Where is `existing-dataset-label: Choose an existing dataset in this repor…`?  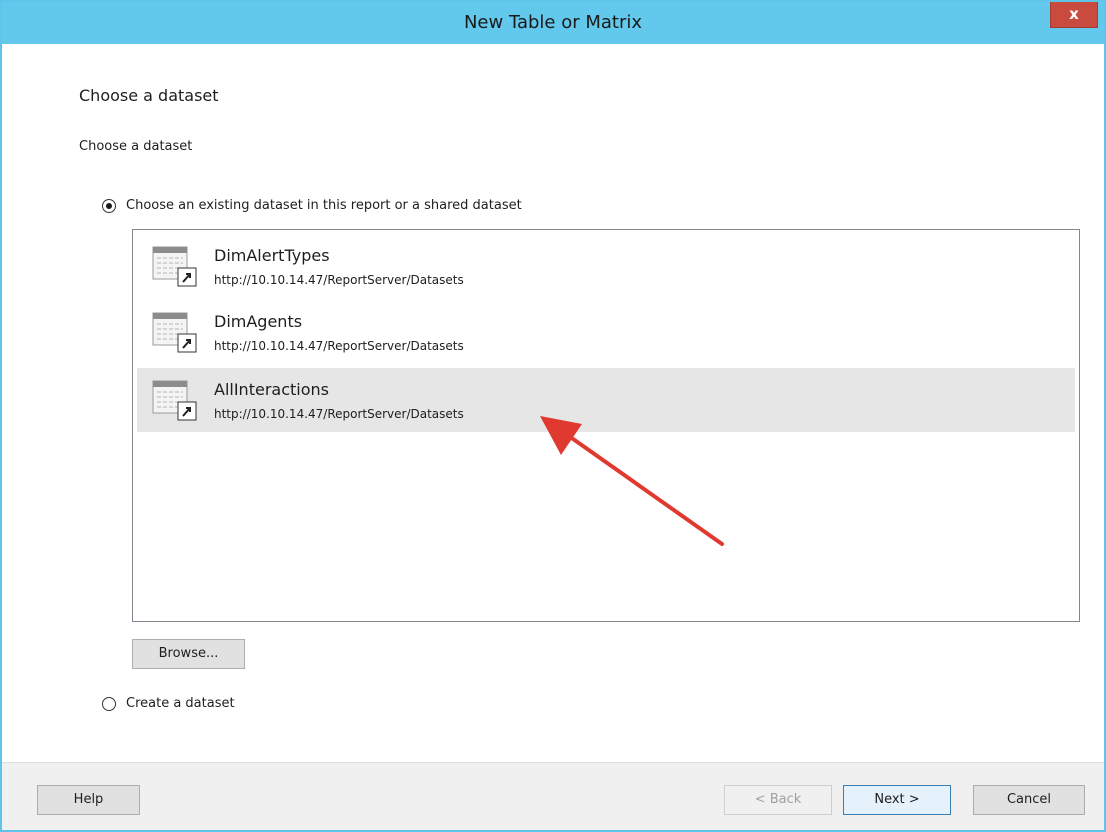 existing-dataset-label: Choose an existing dataset in this repor… is located at coordinates (324, 205).